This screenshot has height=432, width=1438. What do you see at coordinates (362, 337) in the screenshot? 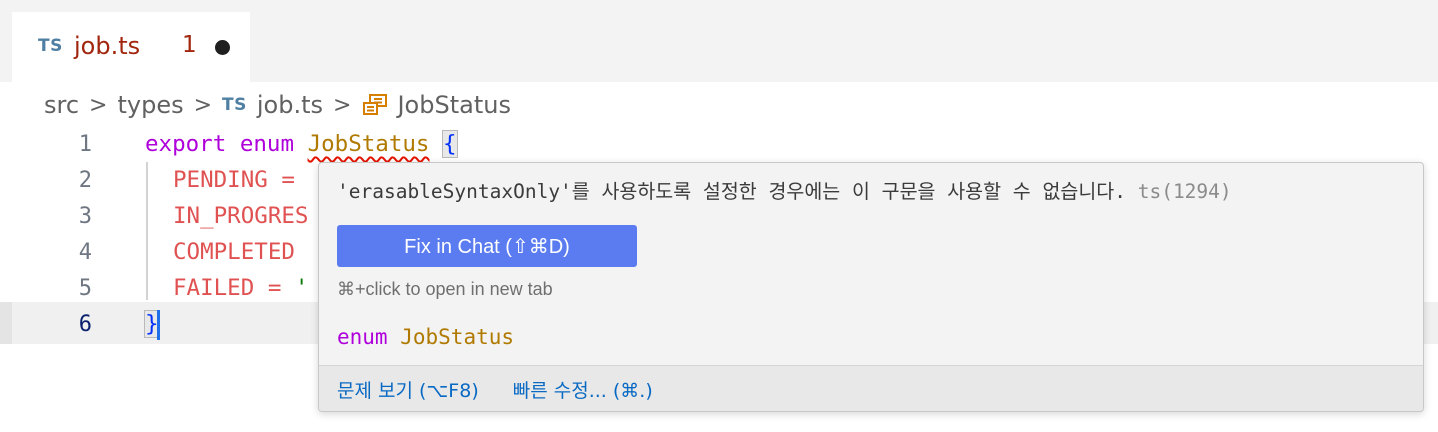
I see `signature-keyword: enum` at bounding box center [362, 337].